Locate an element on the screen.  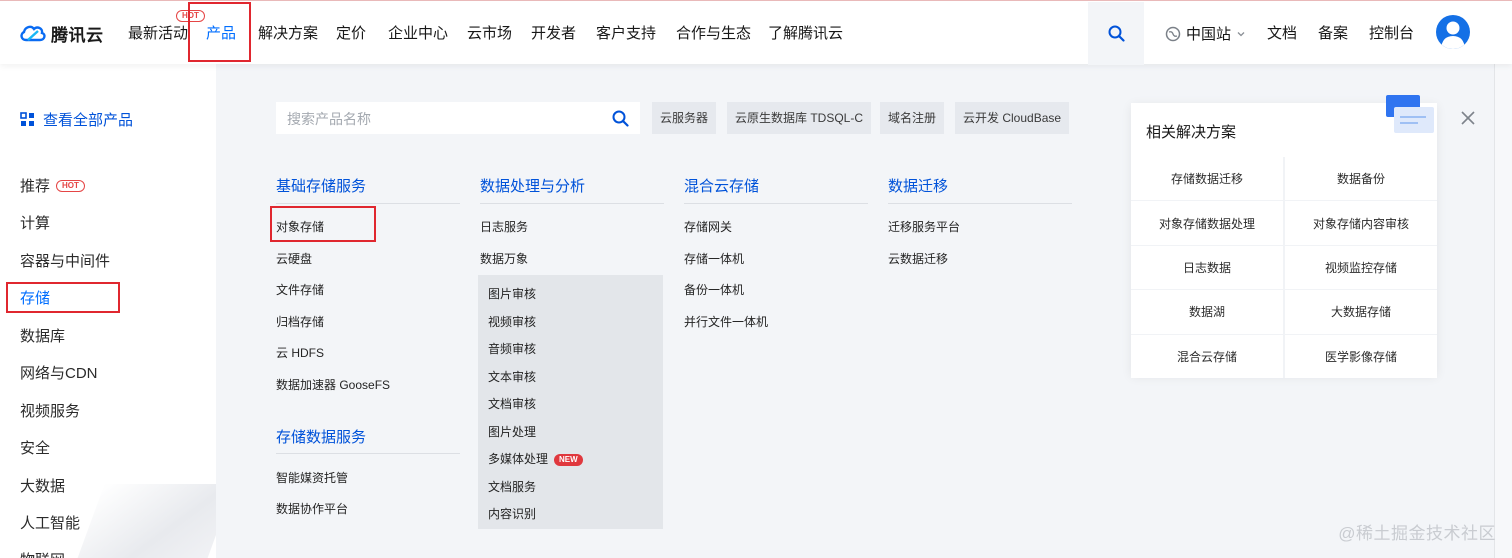
product-link-msp: 迁移服务平台 is located at coordinates (924, 226).